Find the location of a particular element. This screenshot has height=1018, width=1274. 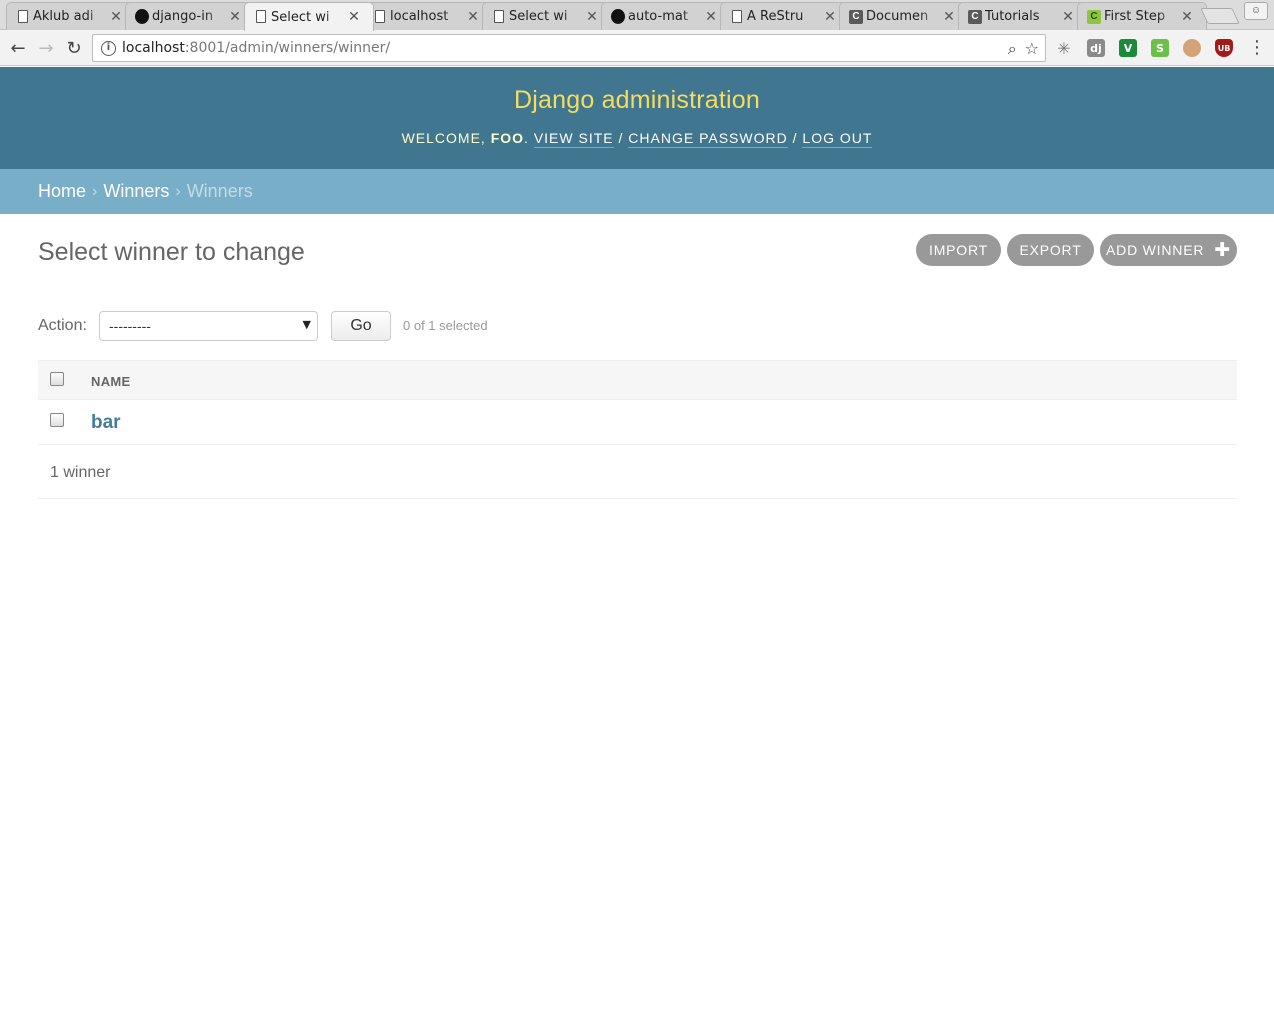

zoom-icon: ⌕ is located at coordinates (1012, 49).